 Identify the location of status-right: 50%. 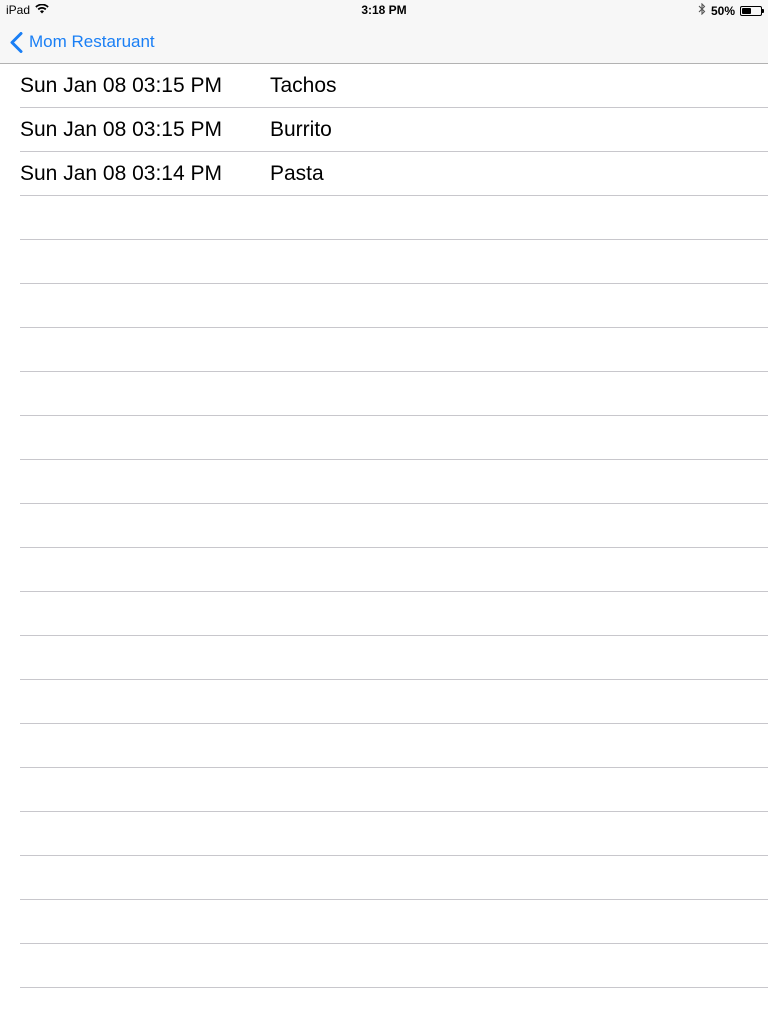
(731, 10).